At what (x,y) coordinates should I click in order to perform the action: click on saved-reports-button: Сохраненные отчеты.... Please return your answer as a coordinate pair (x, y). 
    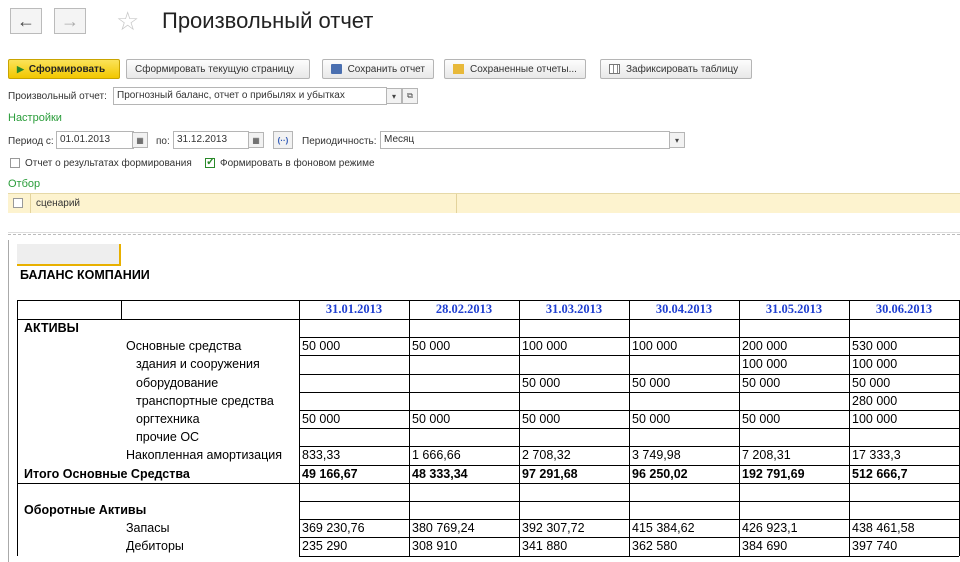
    Looking at the image, I should click on (515, 69).